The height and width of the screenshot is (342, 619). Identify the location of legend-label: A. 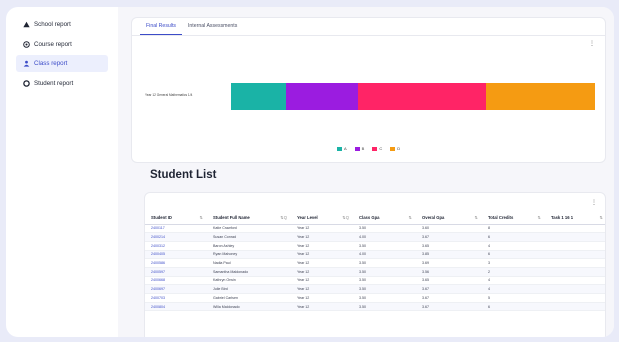
(345, 148).